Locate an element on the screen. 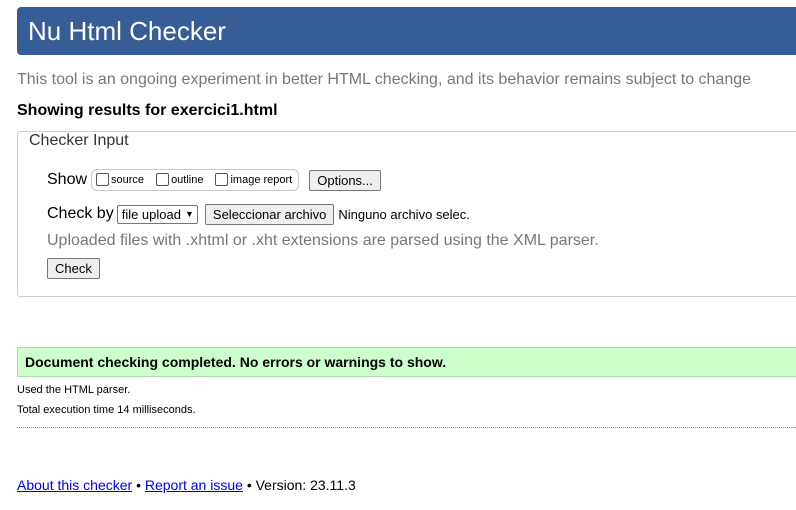  file-status: Ninguno archivo selec. is located at coordinates (404, 214).